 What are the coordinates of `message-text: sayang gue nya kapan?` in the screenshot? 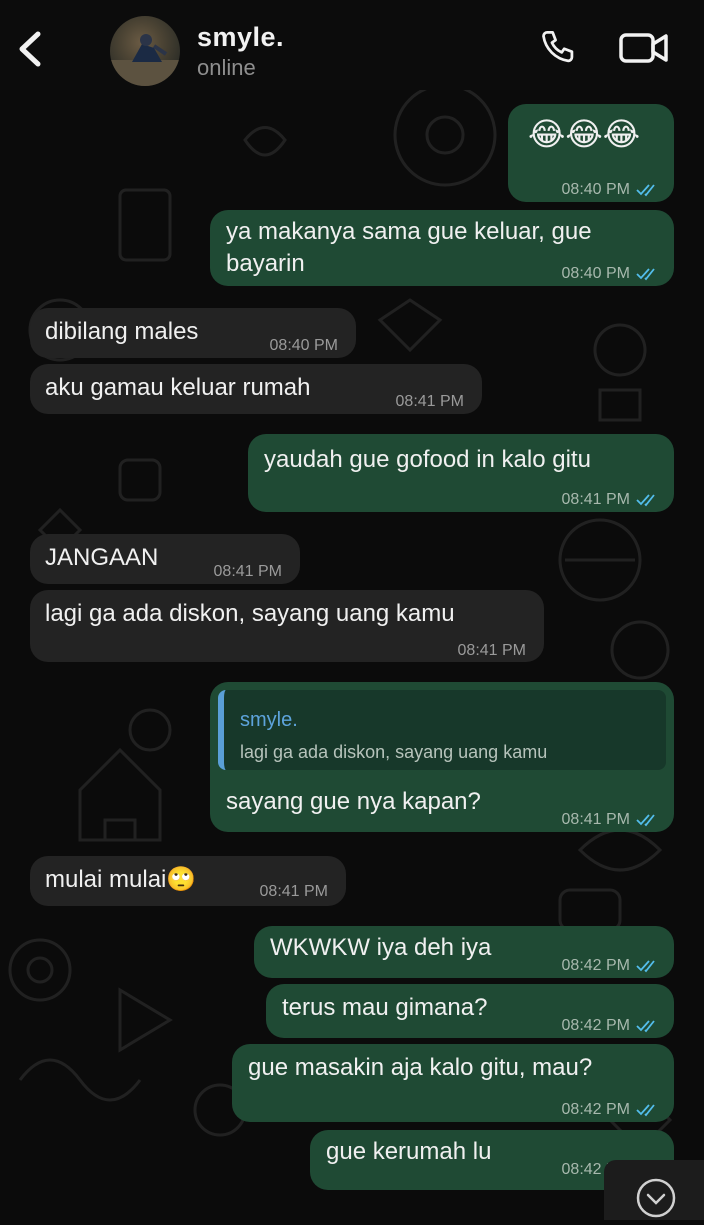 It's located at (353, 801).